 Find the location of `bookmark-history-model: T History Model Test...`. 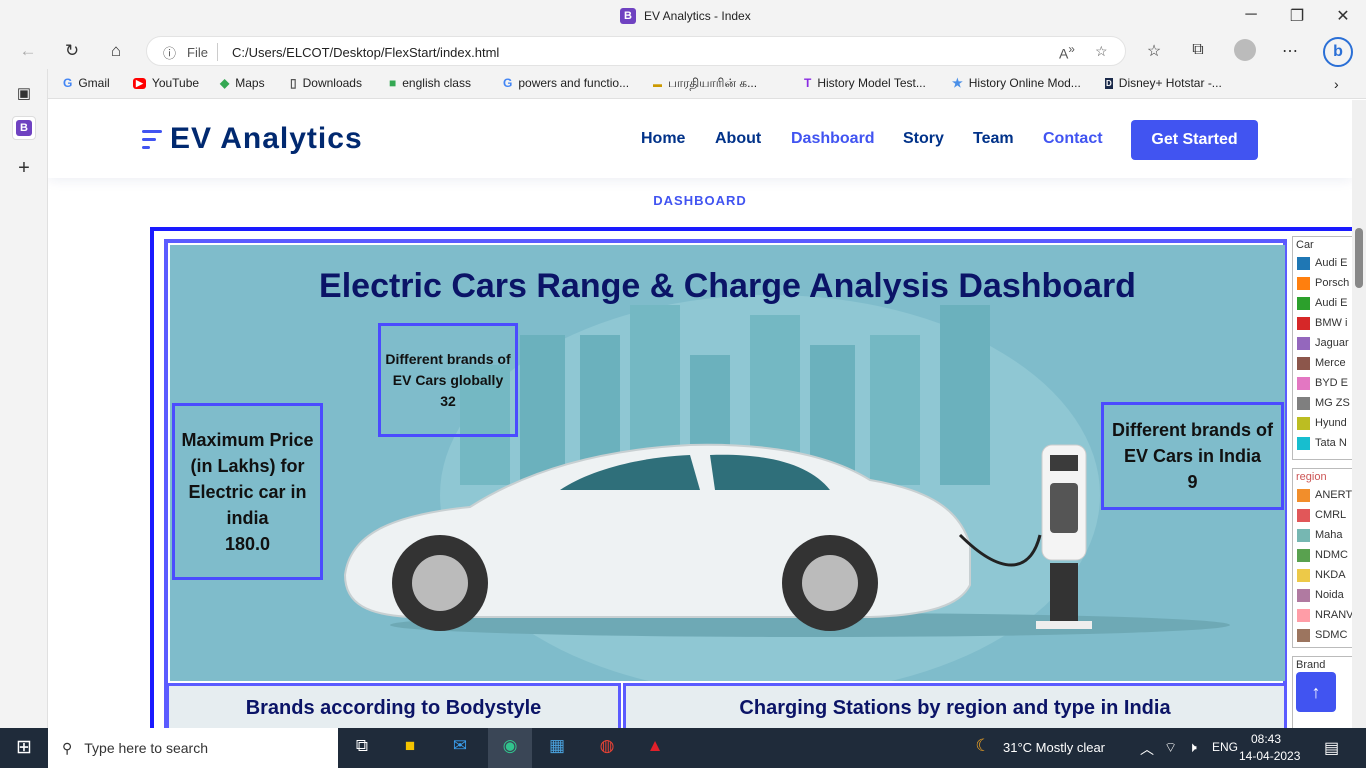

bookmark-history-model: T History Model Test... is located at coordinates (865, 83).